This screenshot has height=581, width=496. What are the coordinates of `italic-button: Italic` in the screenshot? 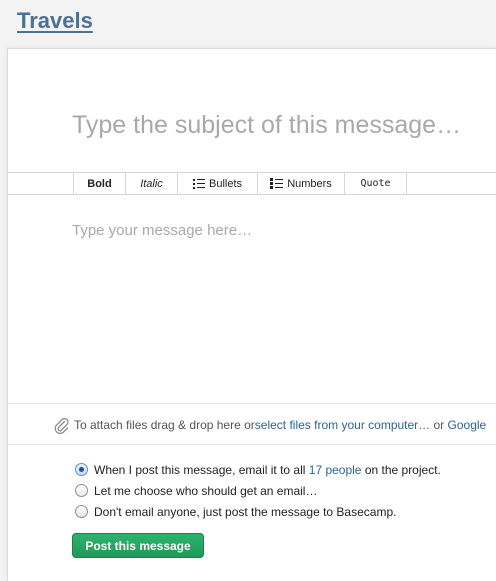 It's located at (151, 183).